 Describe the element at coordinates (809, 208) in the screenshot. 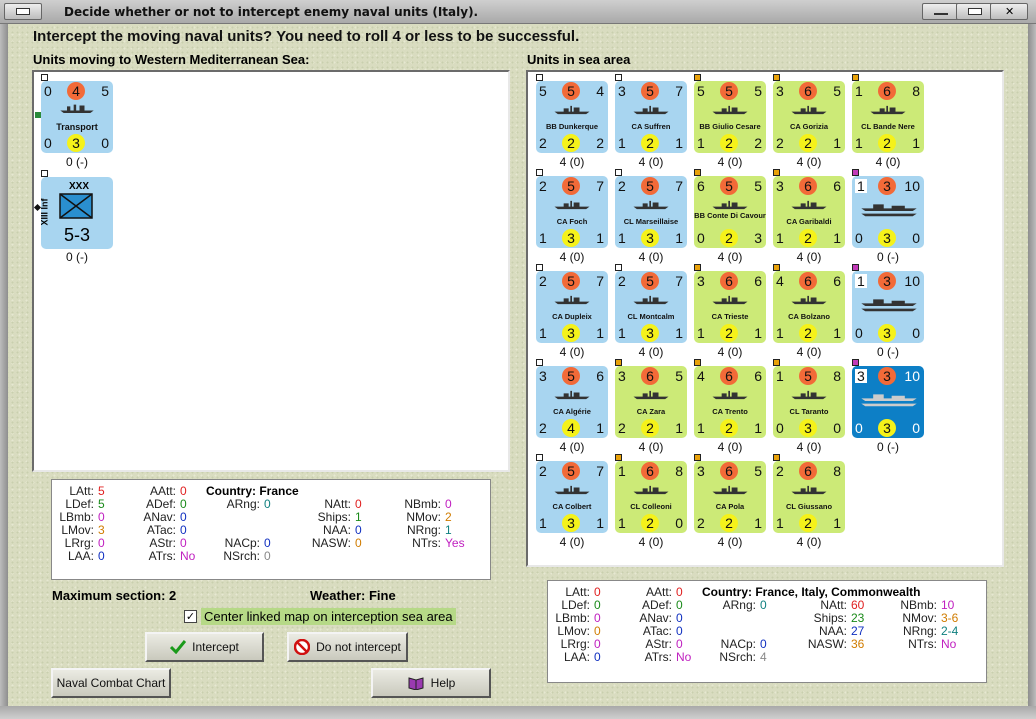

I see `naval-unit-counter: 3 6 6 CA Garibaldi 1 2 1` at that location.